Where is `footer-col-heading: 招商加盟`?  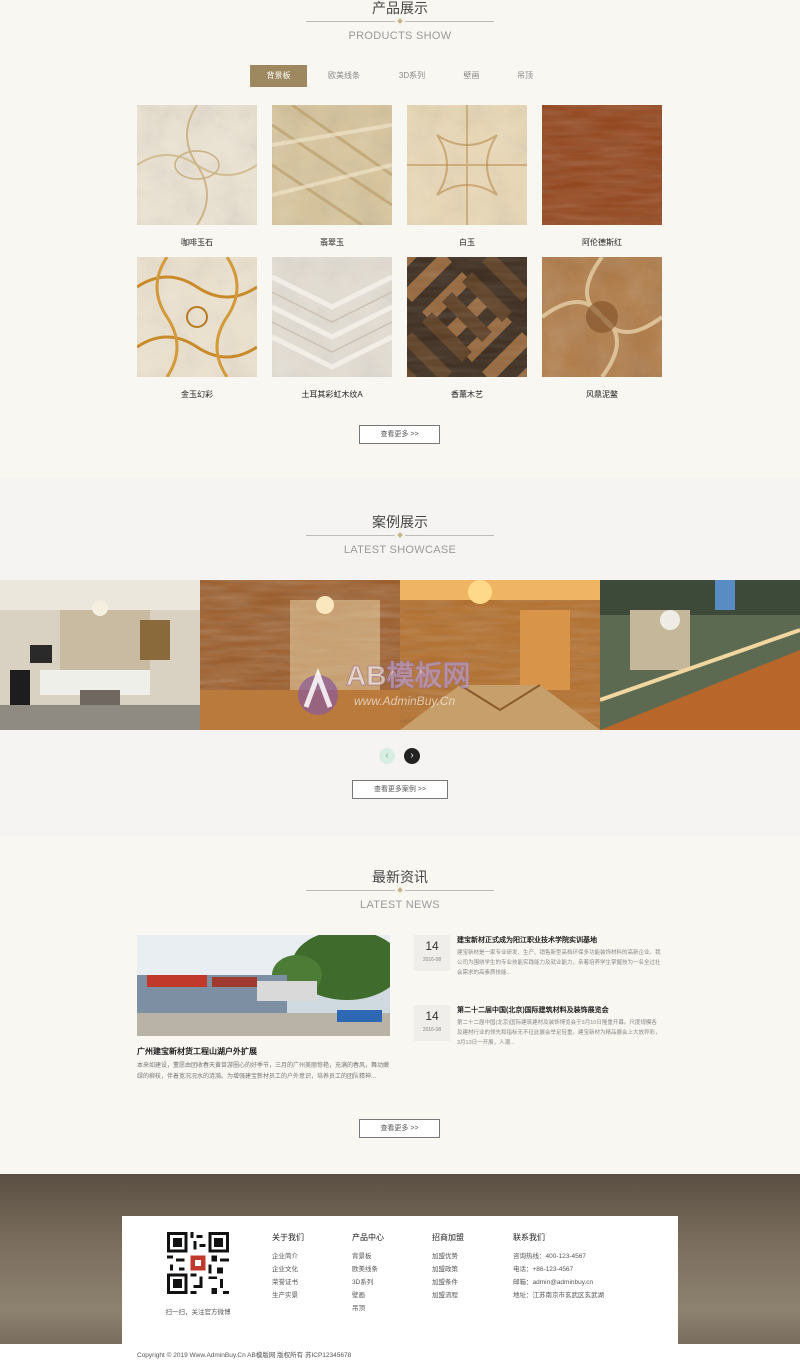 footer-col-heading: 招商加盟 is located at coordinates (448, 1237).